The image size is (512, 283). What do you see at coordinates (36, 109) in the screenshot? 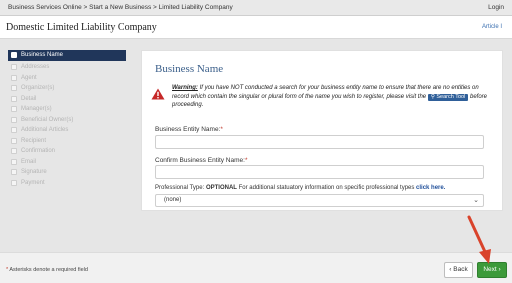
I see `sidebar-item-label: Manager(s)` at bounding box center [36, 109].